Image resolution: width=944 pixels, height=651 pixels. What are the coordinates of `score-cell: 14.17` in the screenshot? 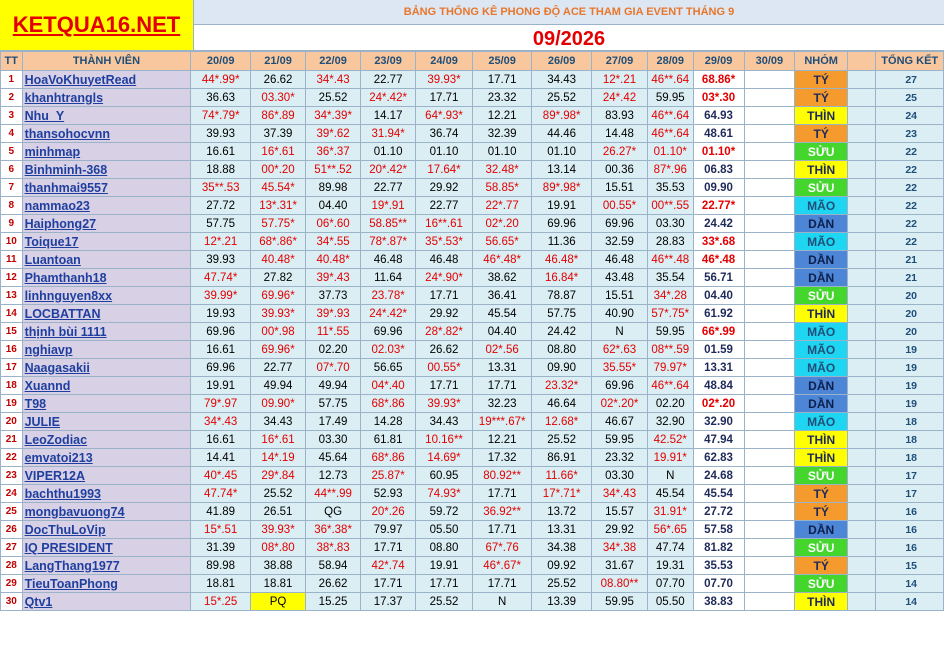 It's located at (388, 115).